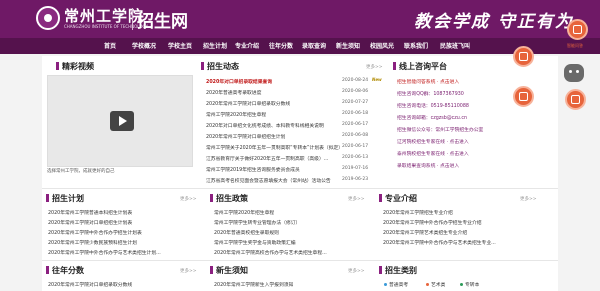  What do you see at coordinates (355, 113) in the screenshot?
I see `news-date: 2020-06-18` at bounding box center [355, 113].